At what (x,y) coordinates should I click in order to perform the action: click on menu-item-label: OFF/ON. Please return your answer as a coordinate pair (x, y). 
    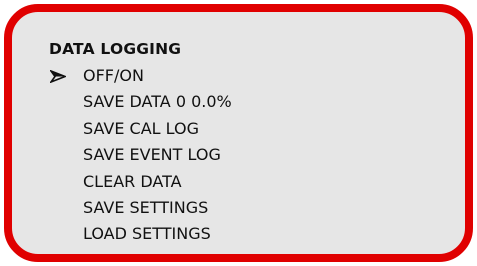
    Looking at the image, I should click on (113, 75).